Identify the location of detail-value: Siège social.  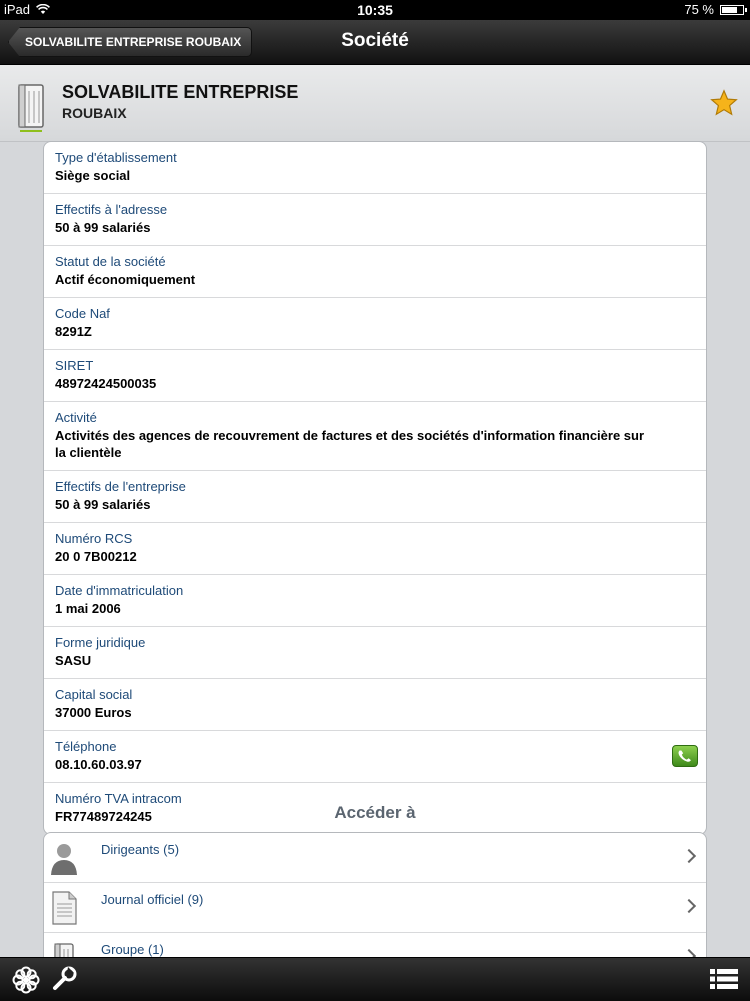
(93, 175).